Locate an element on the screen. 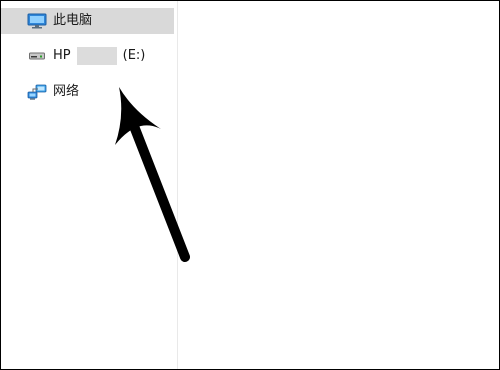 The image size is (500, 370). nav-item-drive-e: HP (E:) is located at coordinates (87, 56).